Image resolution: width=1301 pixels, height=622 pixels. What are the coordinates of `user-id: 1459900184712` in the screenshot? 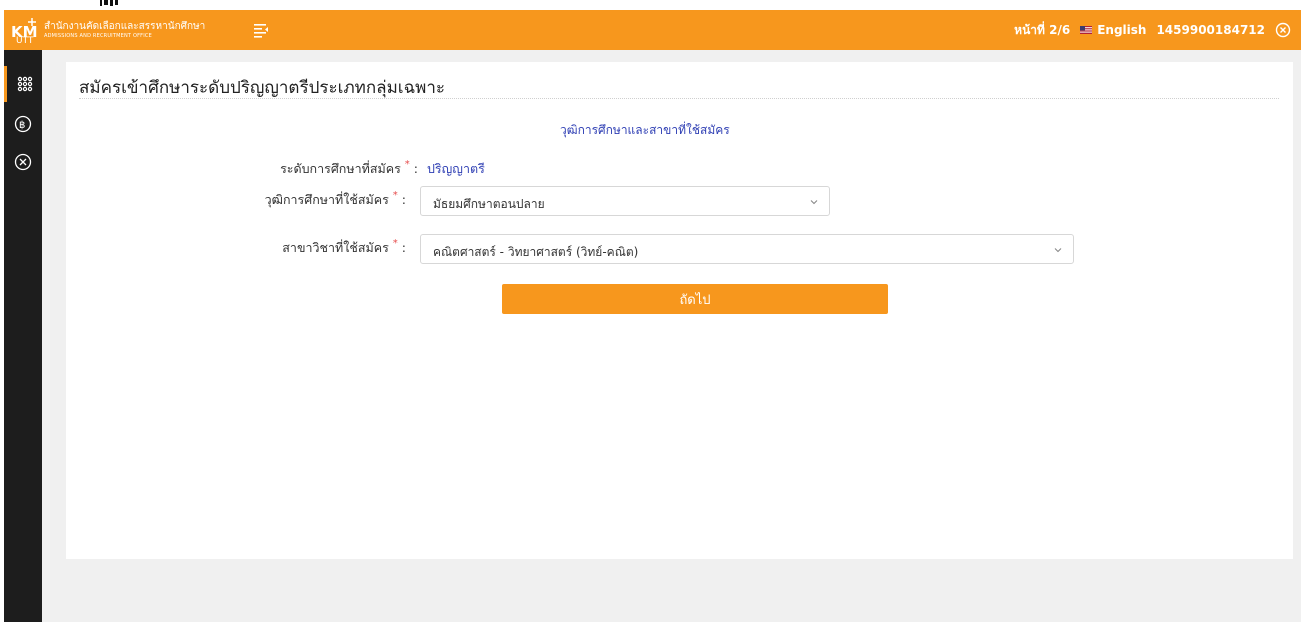 It's located at (1210, 30).